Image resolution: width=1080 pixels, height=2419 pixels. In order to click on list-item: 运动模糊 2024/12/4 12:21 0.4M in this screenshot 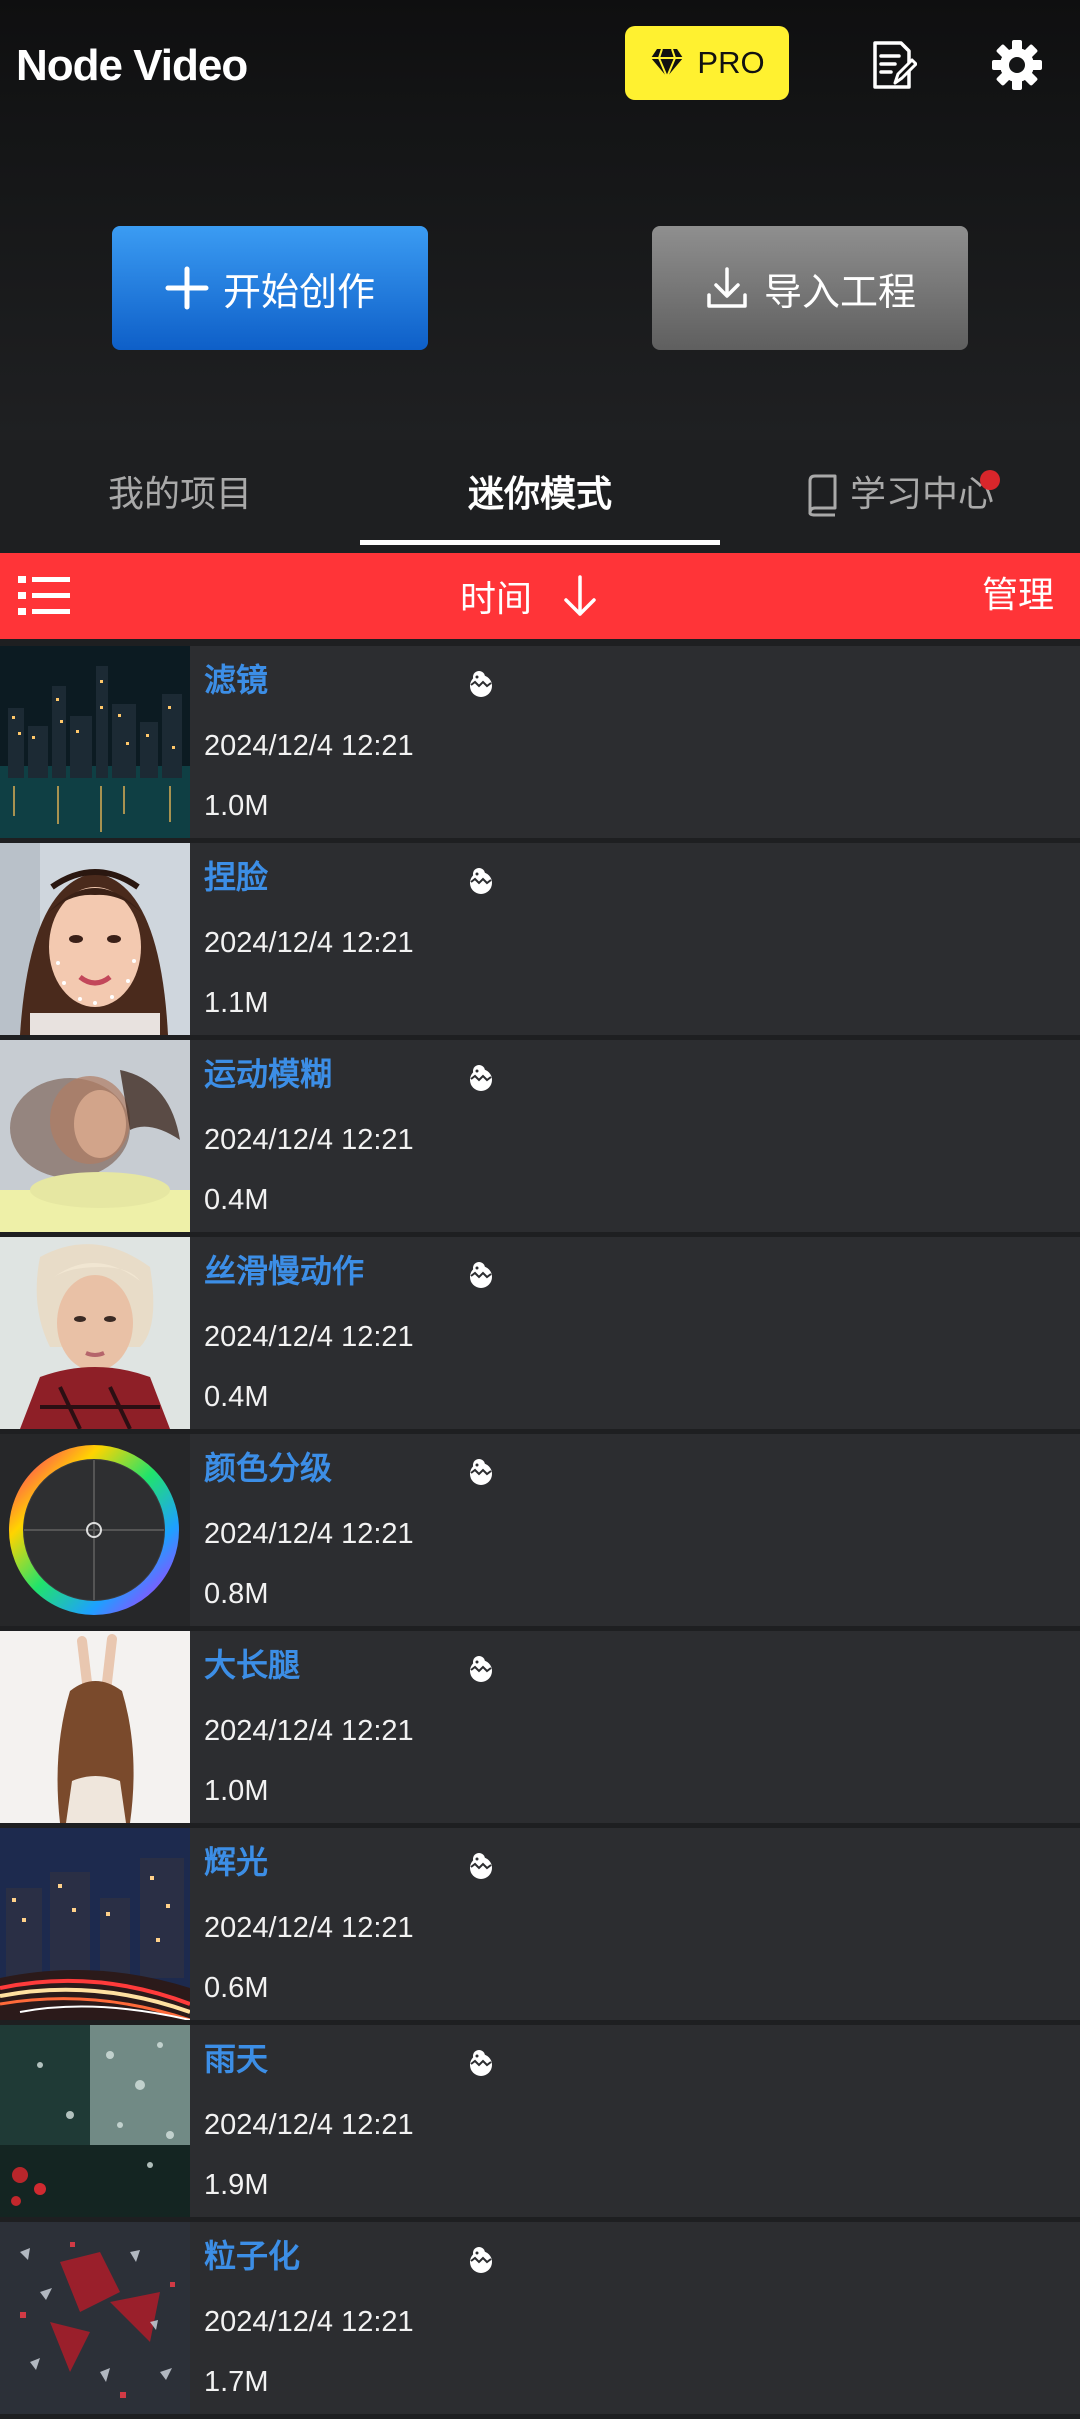, I will do `click(540, 1136)`.